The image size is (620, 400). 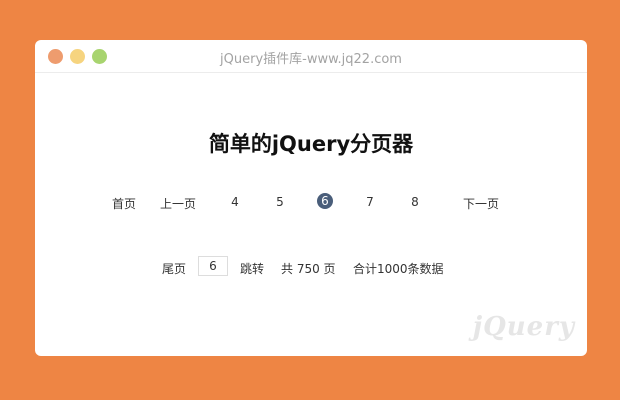 What do you see at coordinates (398, 269) in the screenshot?
I see `total-records-text: 合计1000条数据` at bounding box center [398, 269].